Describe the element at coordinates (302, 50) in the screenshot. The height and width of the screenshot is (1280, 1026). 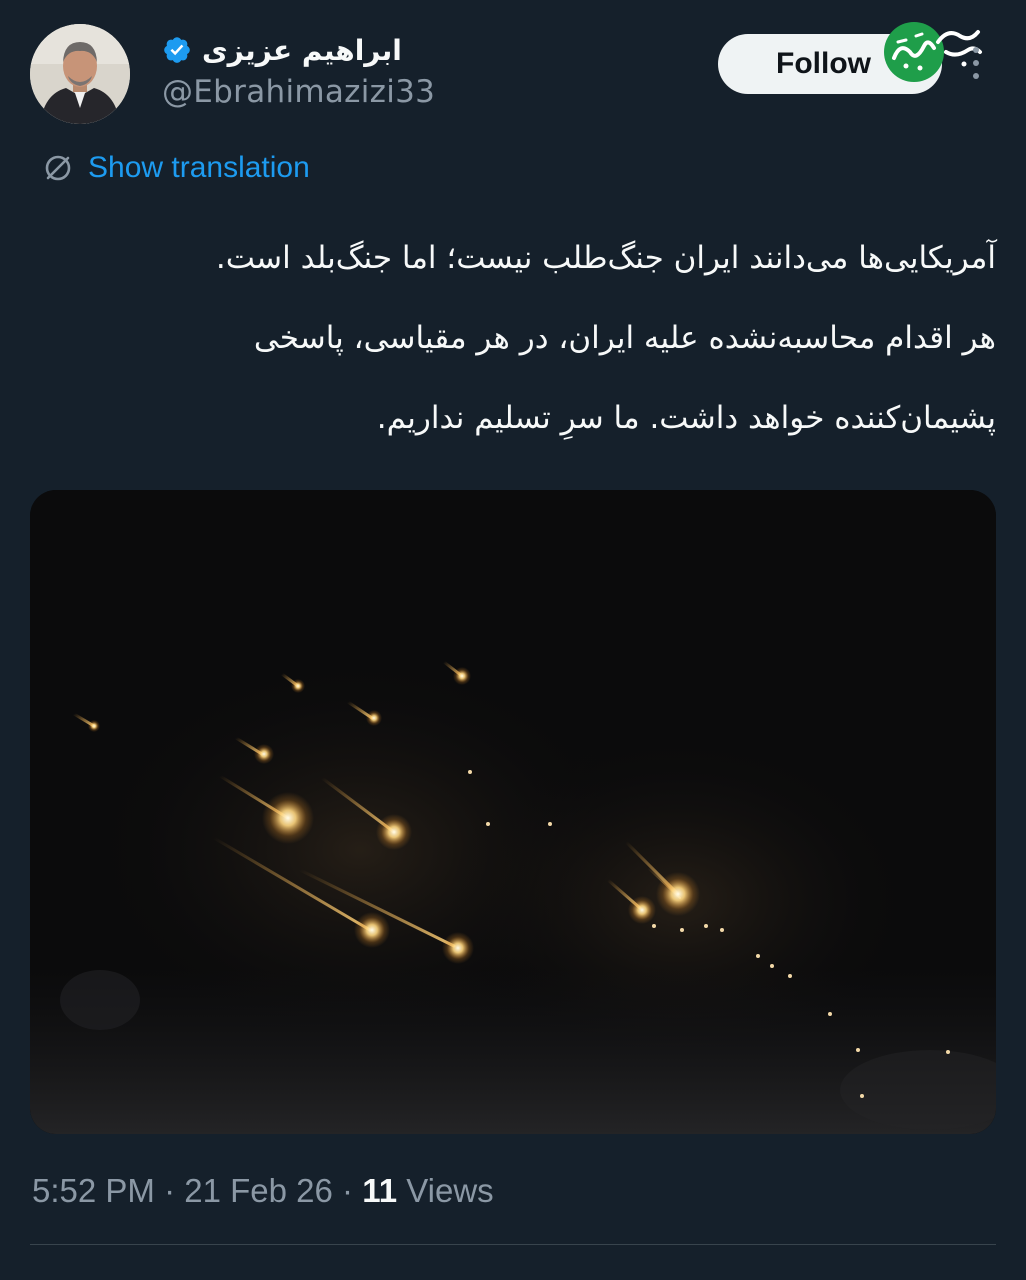
I see `author-display-name: ابراهیم عزیزی` at that location.